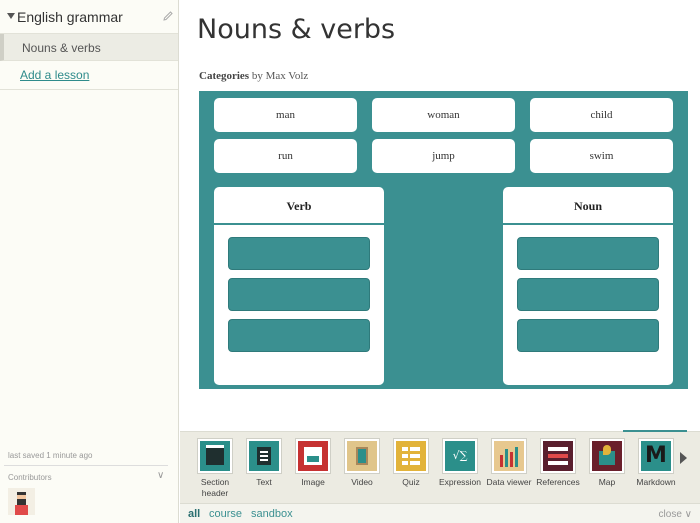 Image resolution: width=700 pixels, height=523 pixels. What do you see at coordinates (411, 456) in the screenshot?
I see `quiz-icon` at bounding box center [411, 456].